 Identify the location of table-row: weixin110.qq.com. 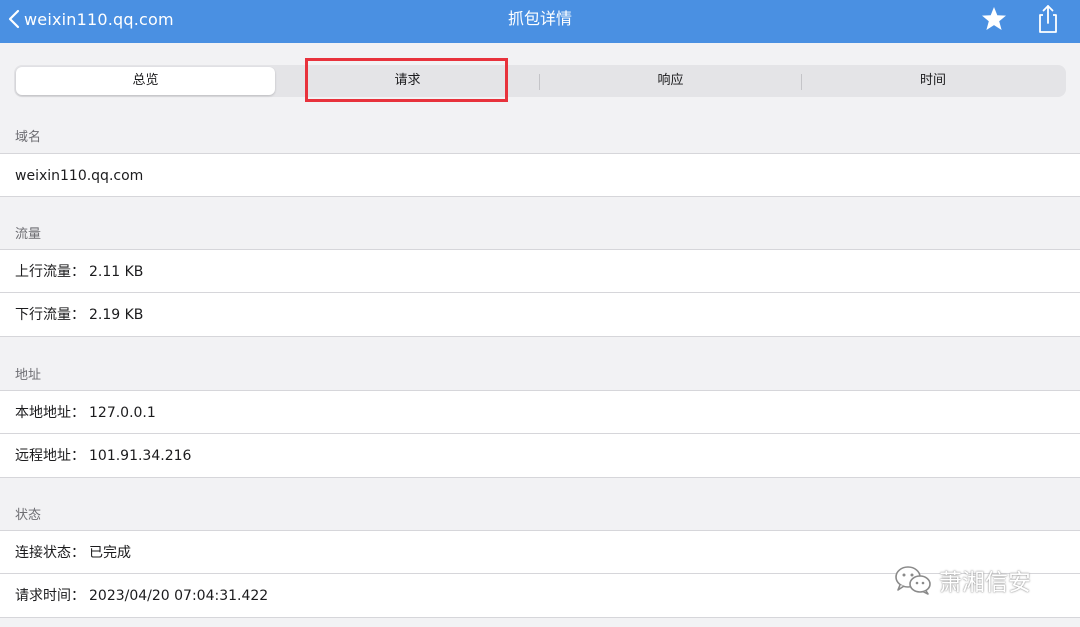
(540, 175).